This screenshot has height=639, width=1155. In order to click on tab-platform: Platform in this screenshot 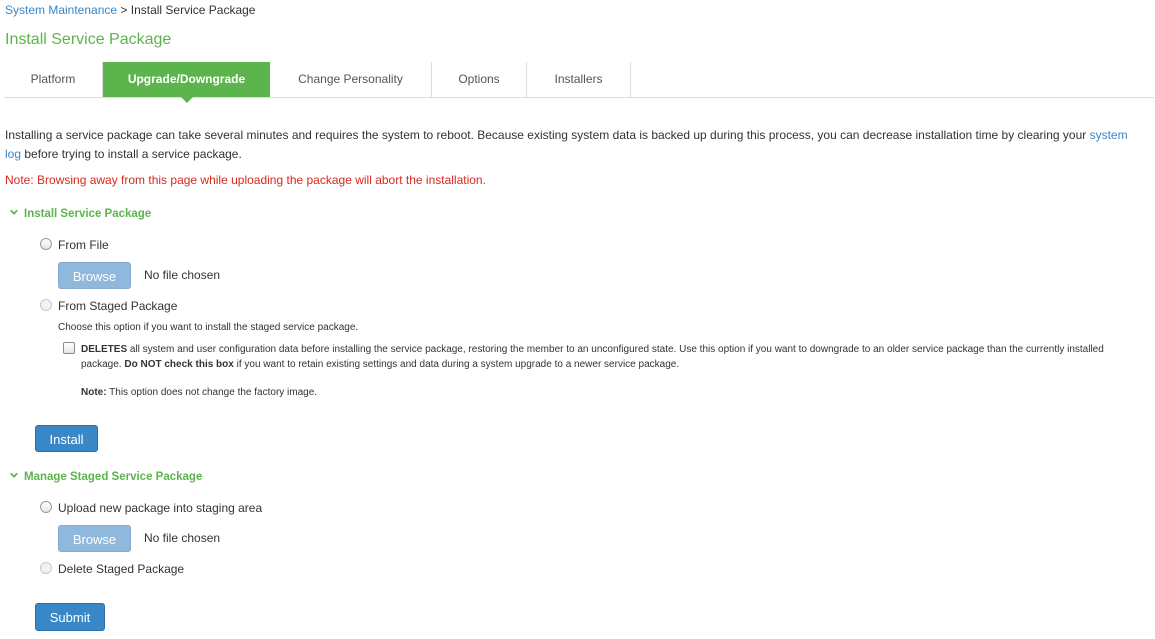, I will do `click(53, 79)`.